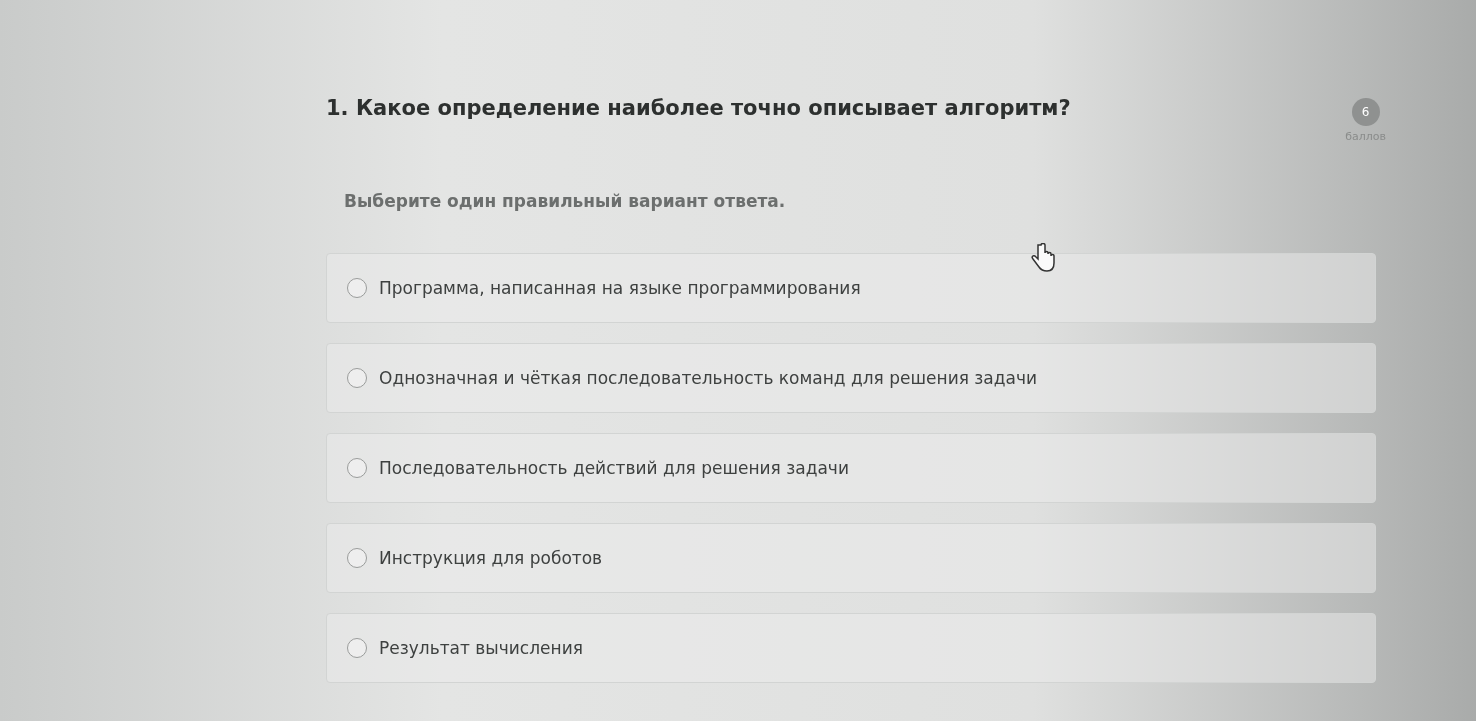  I want to click on instruction-text: Выберите один правильный вариант ответа., so click(565, 201).